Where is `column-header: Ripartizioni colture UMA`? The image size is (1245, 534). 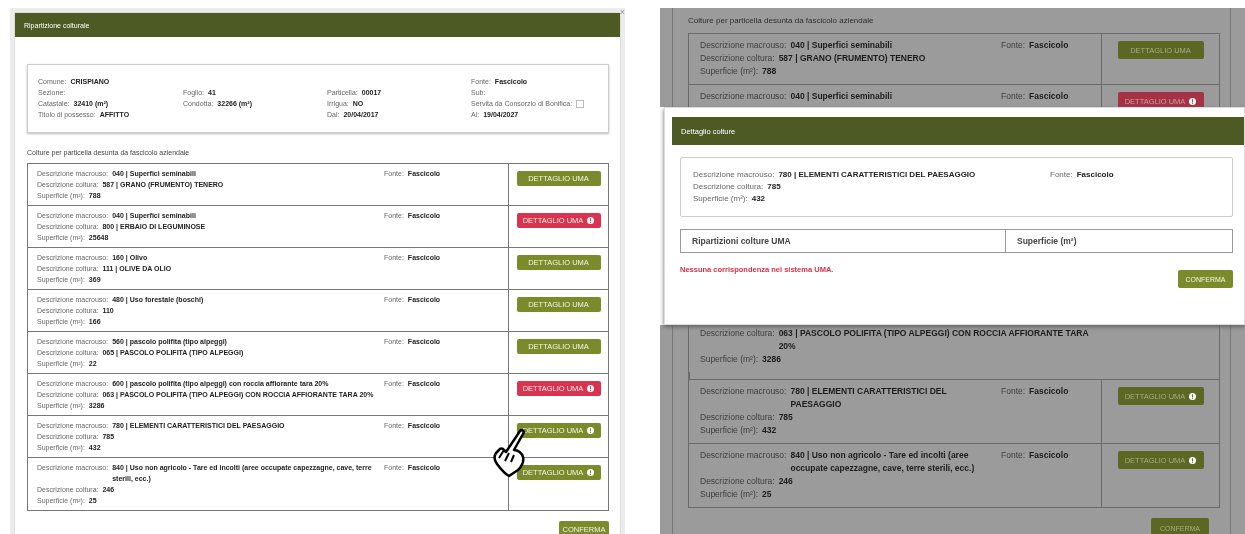 column-header: Ripartizioni colture UMA is located at coordinates (741, 241).